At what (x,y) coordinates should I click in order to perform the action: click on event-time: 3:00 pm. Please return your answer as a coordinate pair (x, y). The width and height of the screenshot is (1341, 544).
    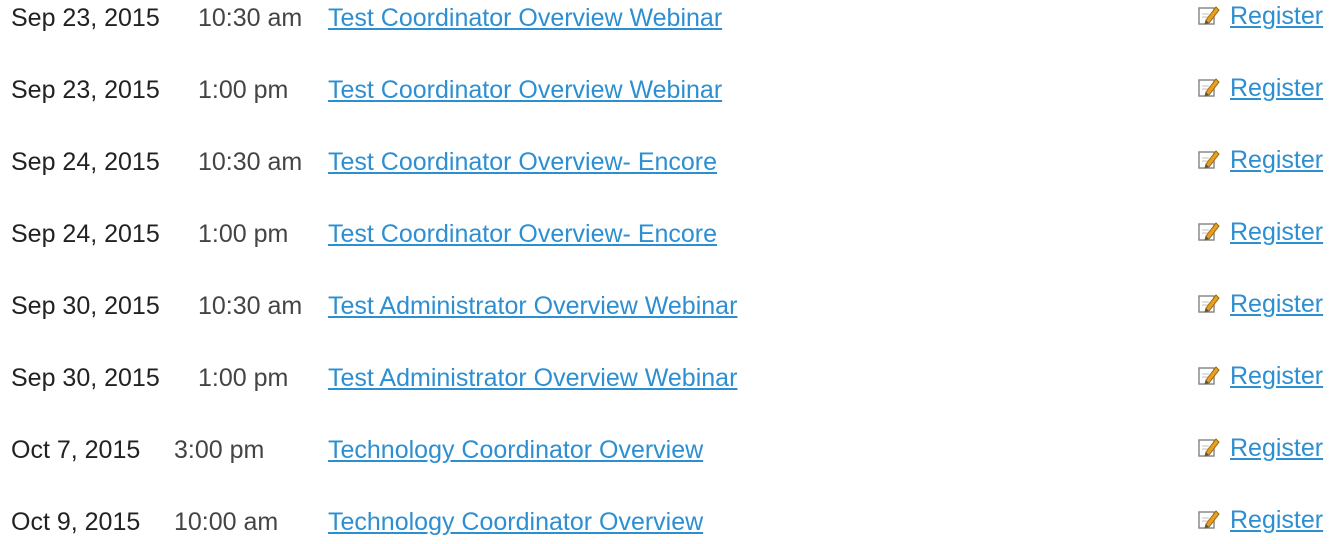
    Looking at the image, I should click on (219, 450).